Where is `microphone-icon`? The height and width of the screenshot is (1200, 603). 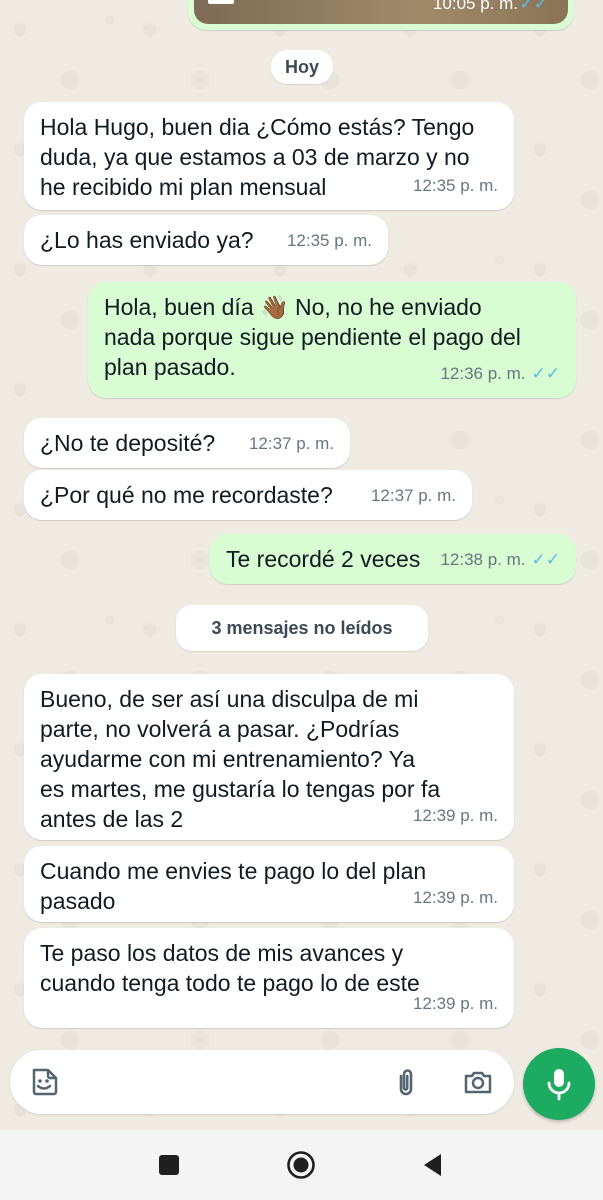
microphone-icon is located at coordinates (559, 1085).